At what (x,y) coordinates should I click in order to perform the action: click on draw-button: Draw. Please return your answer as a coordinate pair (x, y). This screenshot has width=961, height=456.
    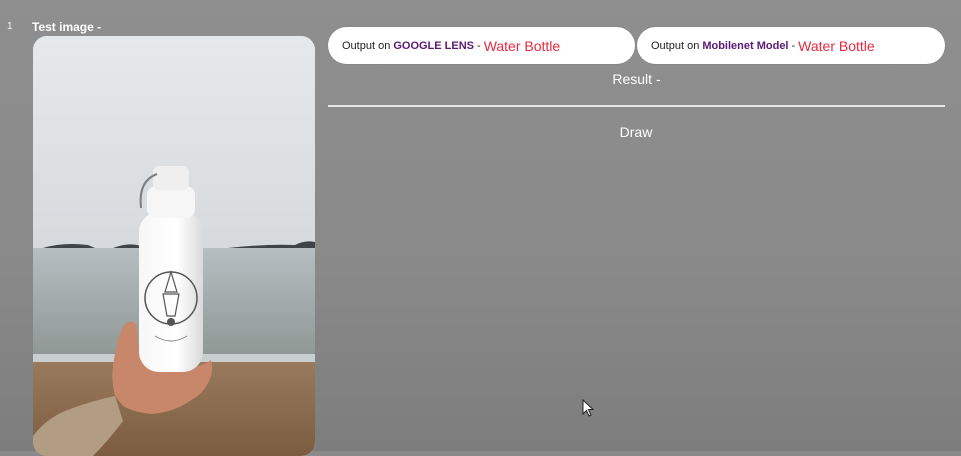
    Looking at the image, I should click on (636, 132).